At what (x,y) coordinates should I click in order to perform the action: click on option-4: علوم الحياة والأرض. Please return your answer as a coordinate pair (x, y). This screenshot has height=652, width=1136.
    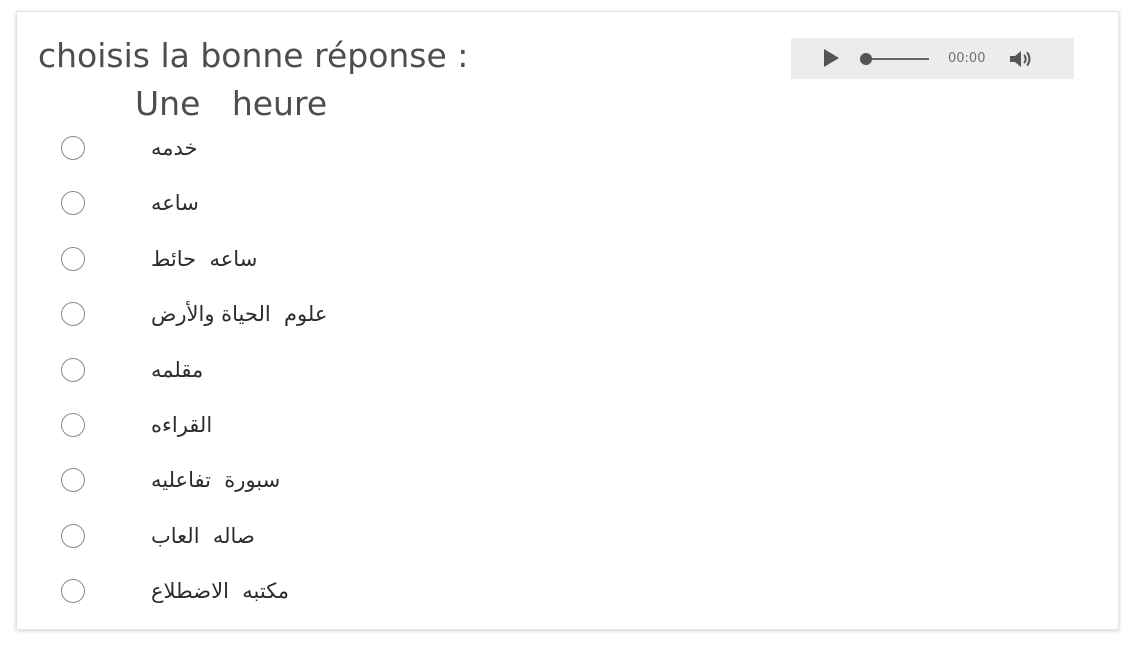
    Looking at the image, I should click on (311, 315).